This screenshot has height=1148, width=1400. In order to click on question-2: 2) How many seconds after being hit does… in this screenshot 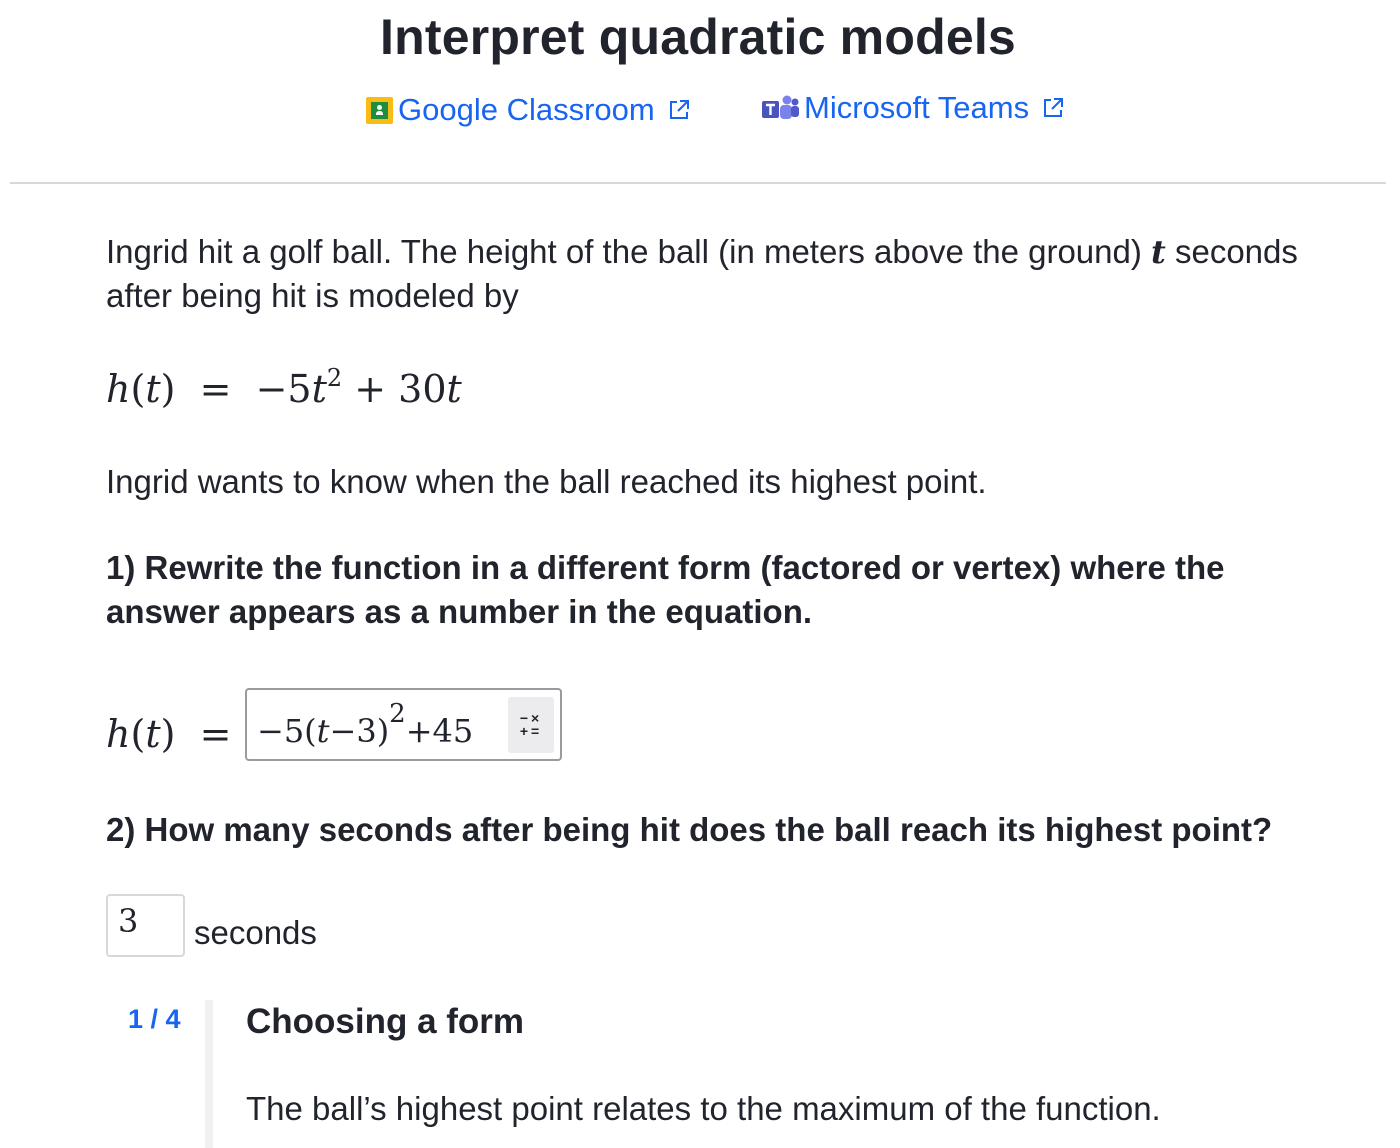, I will do `click(689, 829)`.